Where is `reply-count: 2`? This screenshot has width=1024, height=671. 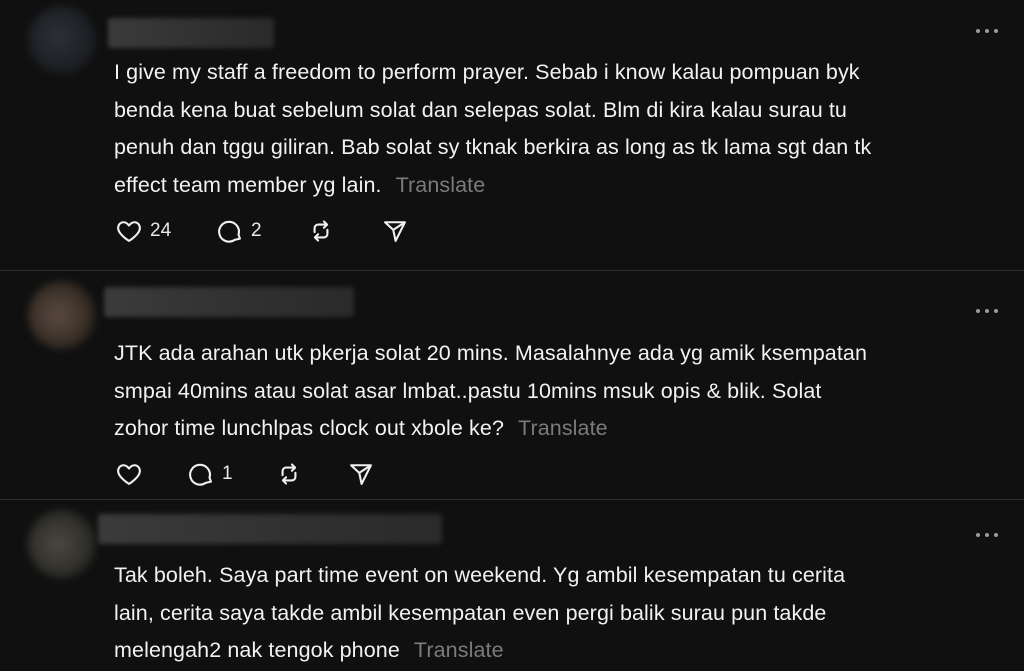
reply-count: 2 is located at coordinates (256, 230).